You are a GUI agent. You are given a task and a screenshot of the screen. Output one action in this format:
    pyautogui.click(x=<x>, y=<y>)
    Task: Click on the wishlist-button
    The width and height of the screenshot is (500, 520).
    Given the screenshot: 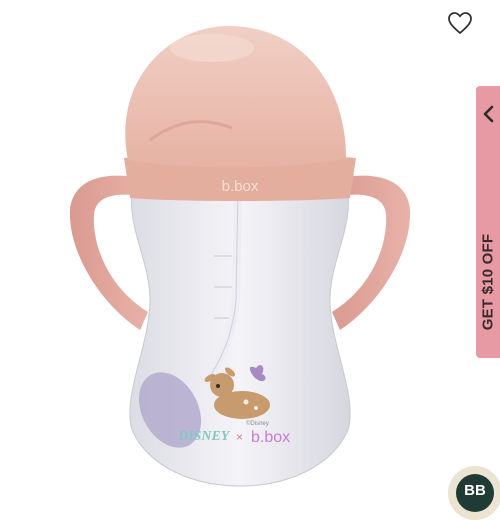 What is the action you would take?
    pyautogui.click(x=460, y=23)
    